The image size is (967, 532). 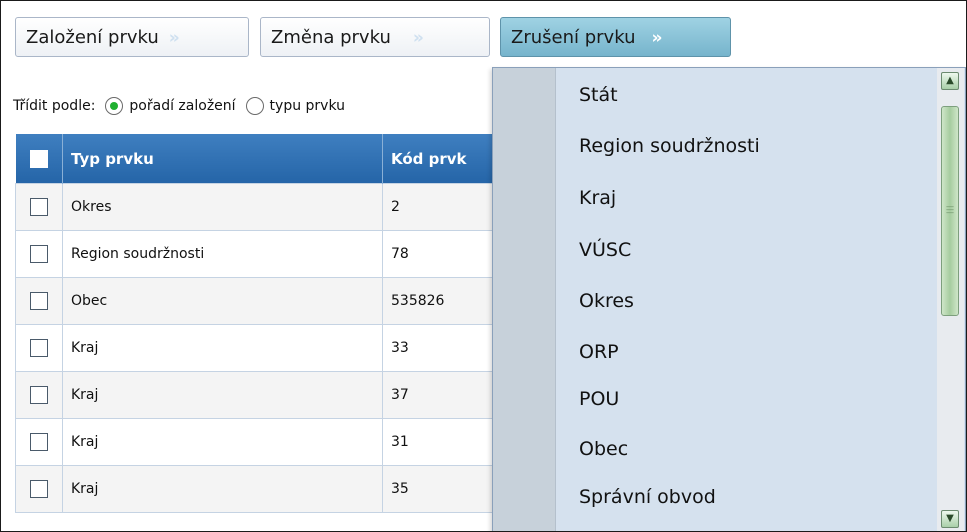 I want to click on menu-item-vusc: VÚSC, so click(x=605, y=250).